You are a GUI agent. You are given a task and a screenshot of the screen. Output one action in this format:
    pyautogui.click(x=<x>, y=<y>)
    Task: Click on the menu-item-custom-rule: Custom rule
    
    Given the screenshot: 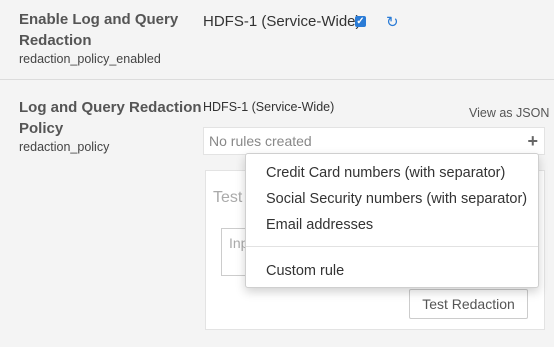 What is the action you would take?
    pyautogui.click(x=305, y=271)
    